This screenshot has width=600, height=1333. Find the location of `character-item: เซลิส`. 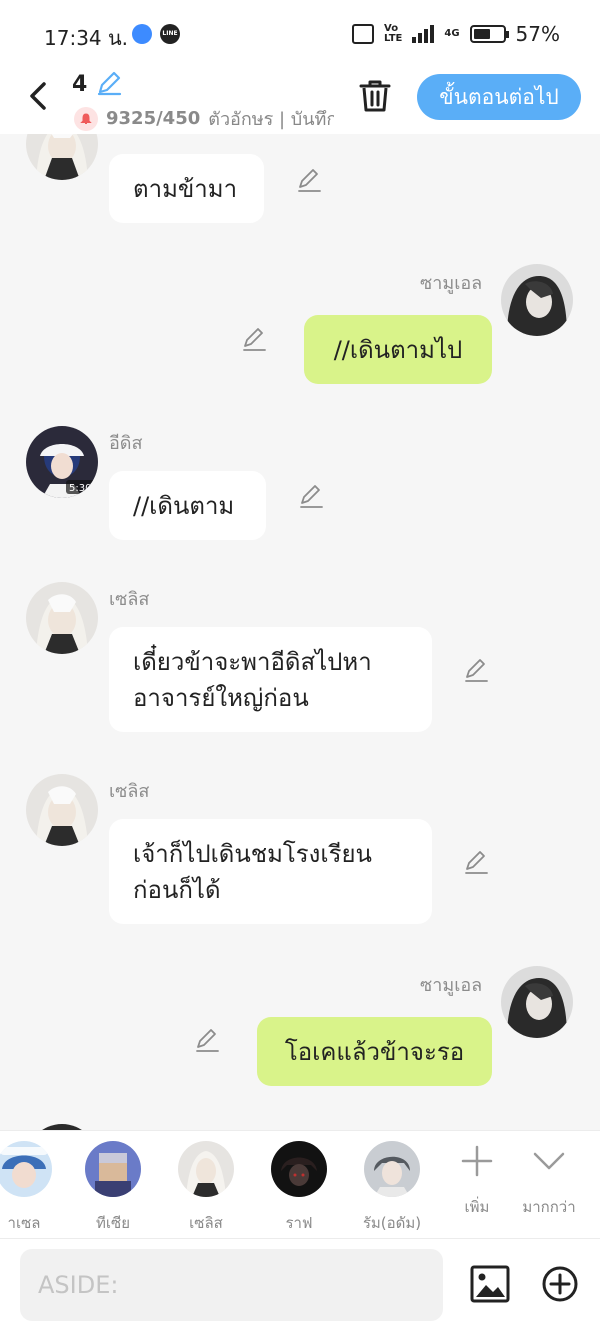

character-item: เซลิส is located at coordinates (206, 1188).